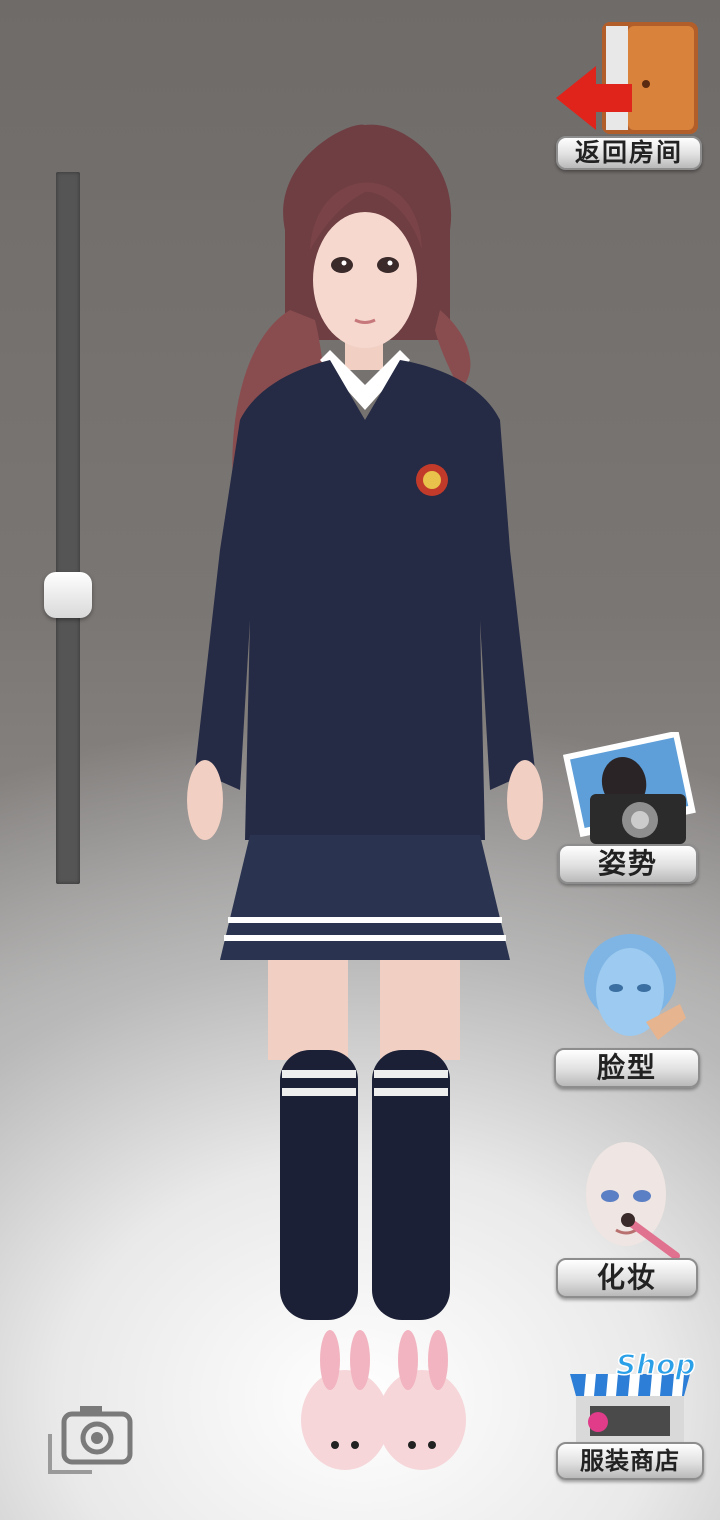 Image resolution: width=720 pixels, height=1520 pixels. Describe the element at coordinates (68, 594) in the screenshot. I see `zoom-slider-thumb` at that location.